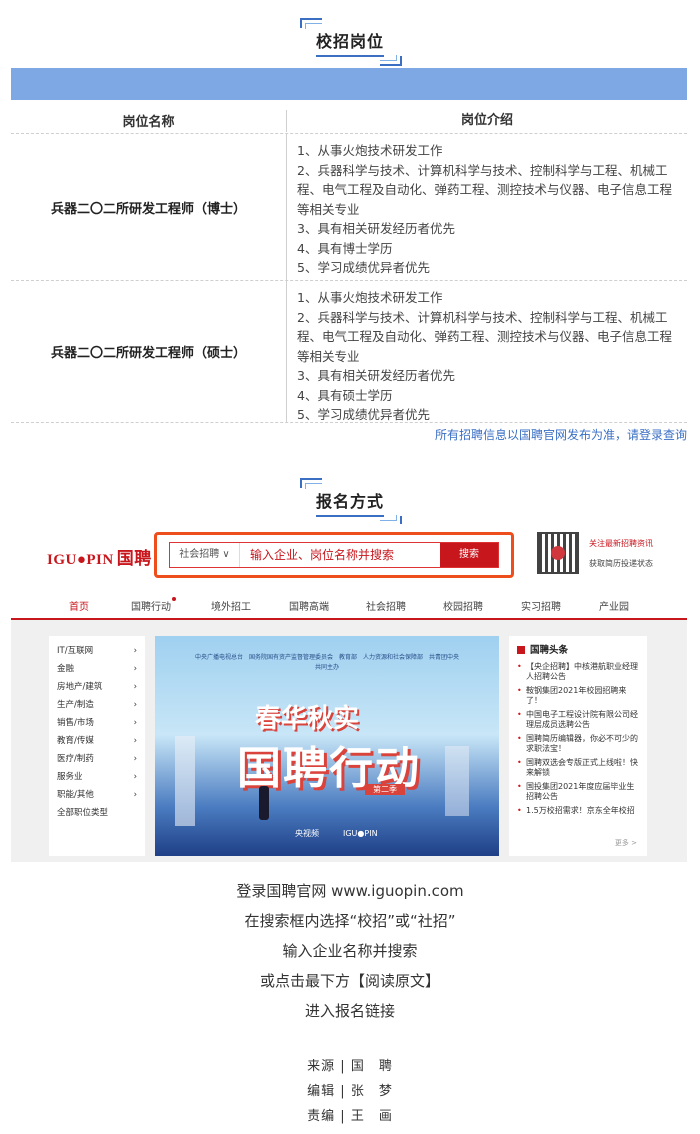  What do you see at coordinates (97, 813) in the screenshot?
I see `category-item-all: 全部职位类型` at bounding box center [97, 813].